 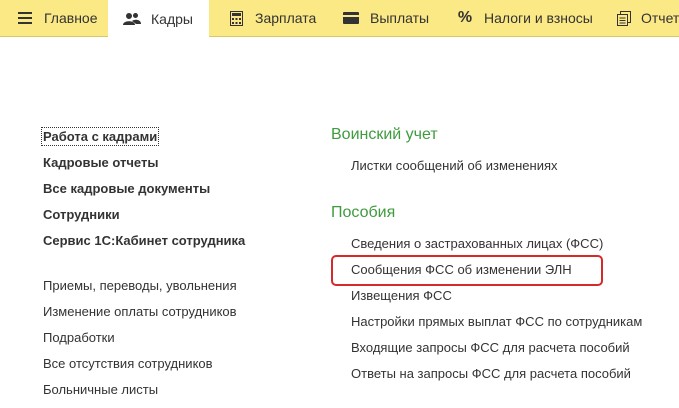 What do you see at coordinates (363, 212) in the screenshot?
I see `section-title-benefits: Пособия` at bounding box center [363, 212].